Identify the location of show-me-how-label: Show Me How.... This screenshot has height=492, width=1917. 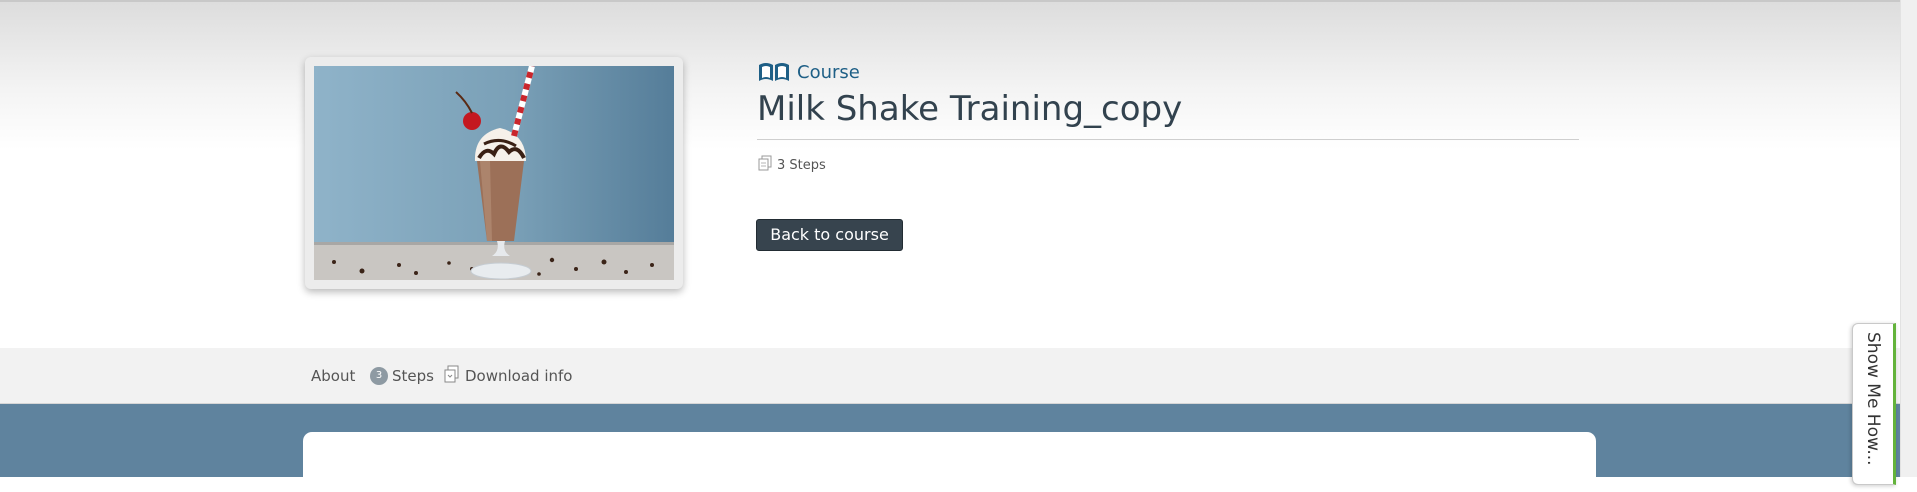
(1873, 399).